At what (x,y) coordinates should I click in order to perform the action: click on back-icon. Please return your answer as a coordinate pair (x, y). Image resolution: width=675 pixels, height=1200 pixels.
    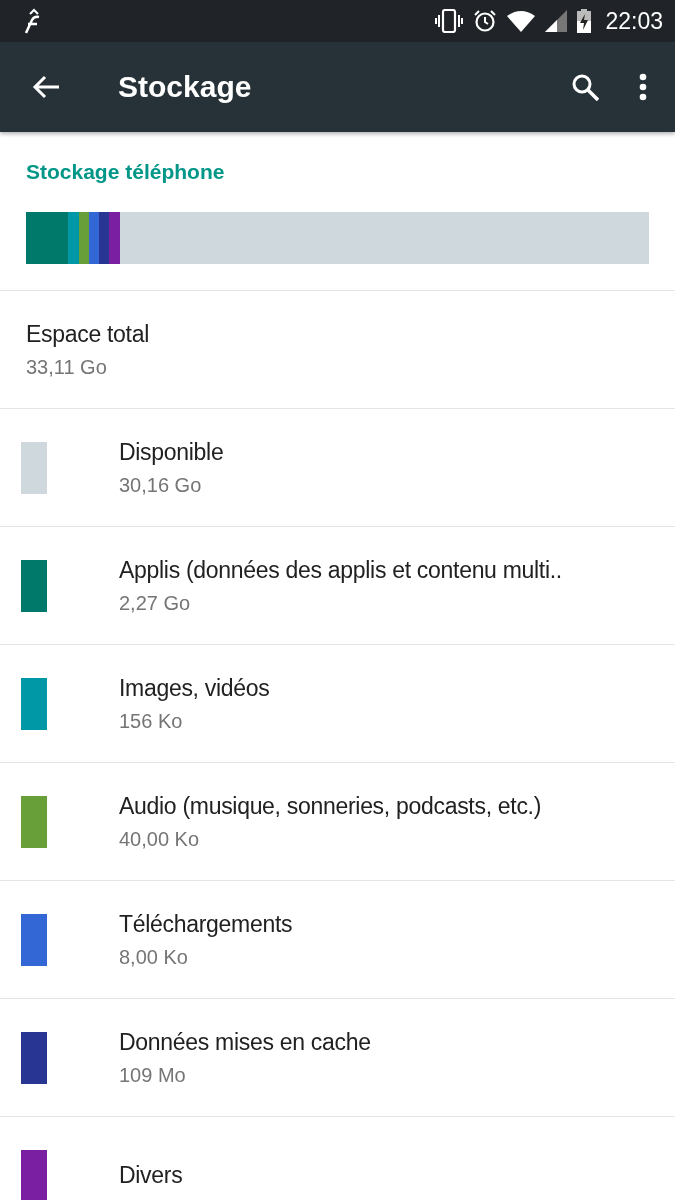
    Looking at the image, I should click on (46, 87).